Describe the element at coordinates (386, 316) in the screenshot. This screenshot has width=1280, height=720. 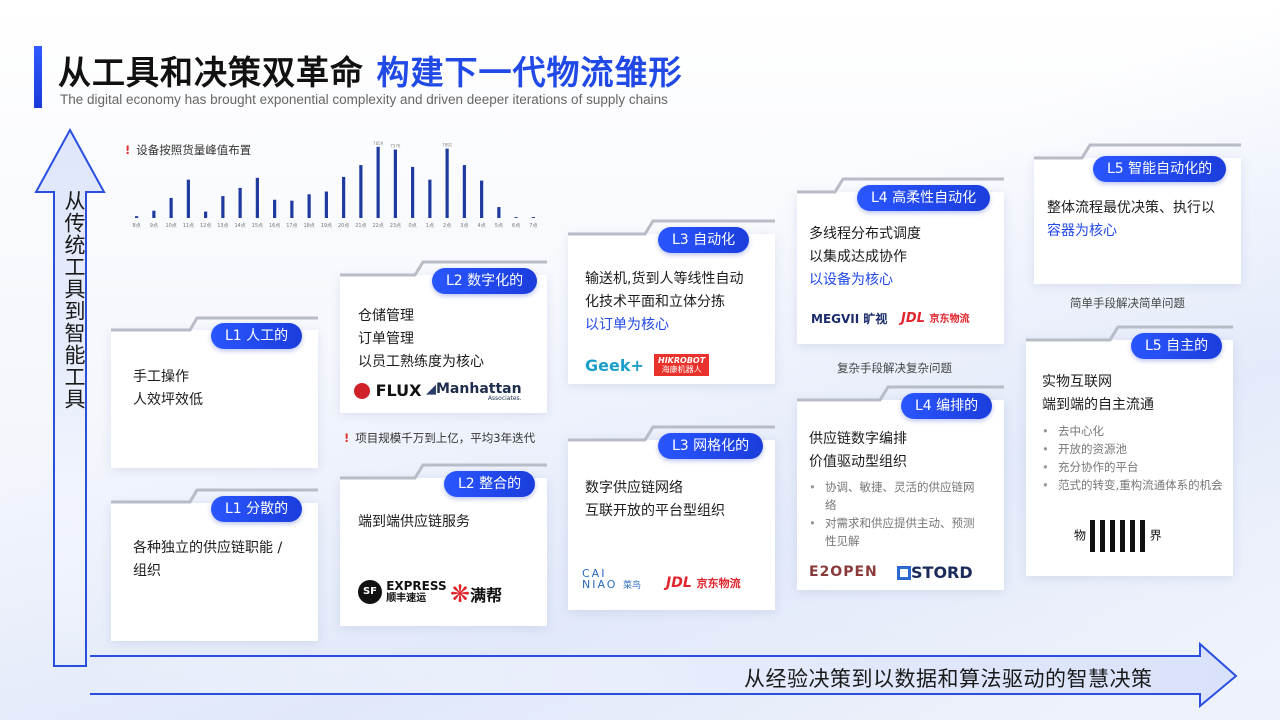
I see `card-line: 仓储管理` at that location.